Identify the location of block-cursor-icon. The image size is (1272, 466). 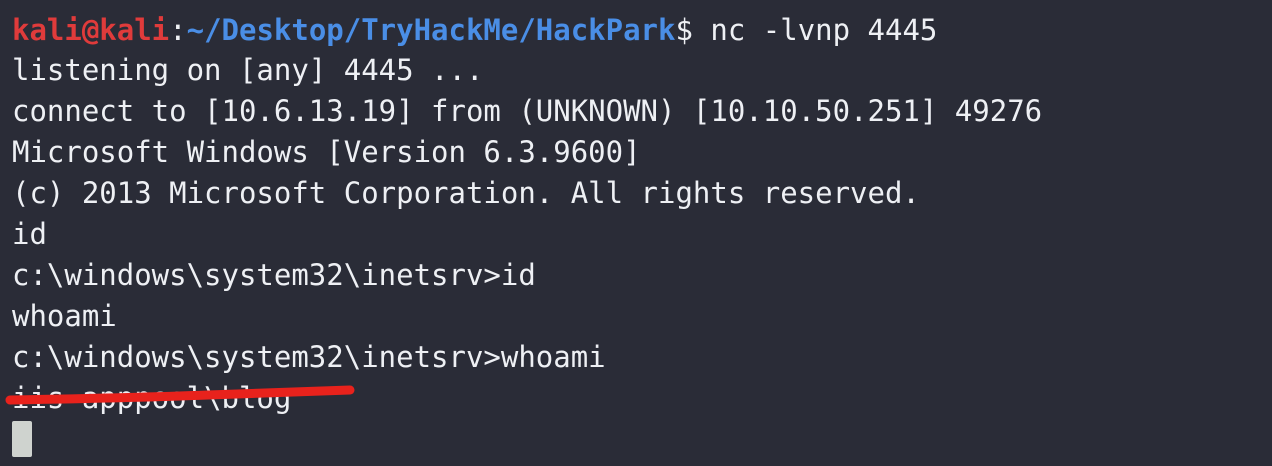
(22, 439).